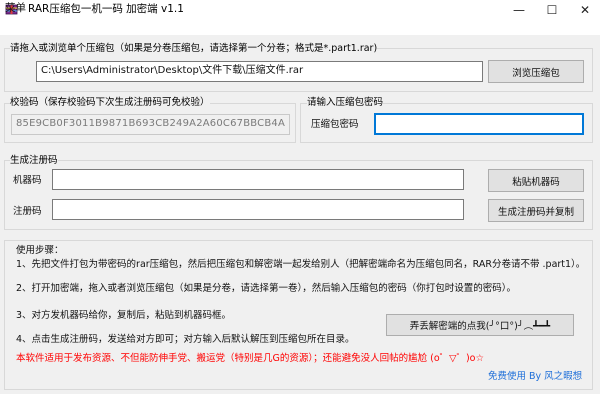 Image resolution: width=600 pixels, height=394 pixels. I want to click on menu-bar, so click(300, 27).